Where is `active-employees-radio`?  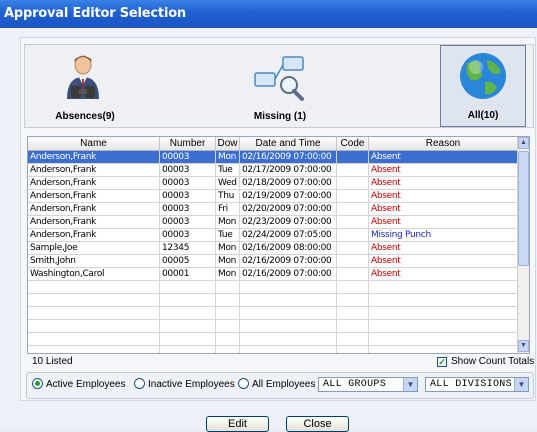 active-employees-radio is located at coordinates (37, 383).